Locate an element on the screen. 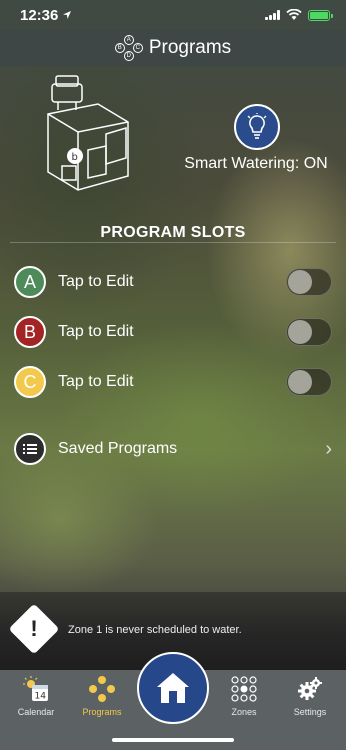  tab-calendar: 14 Calendar is located at coordinates (36, 699).